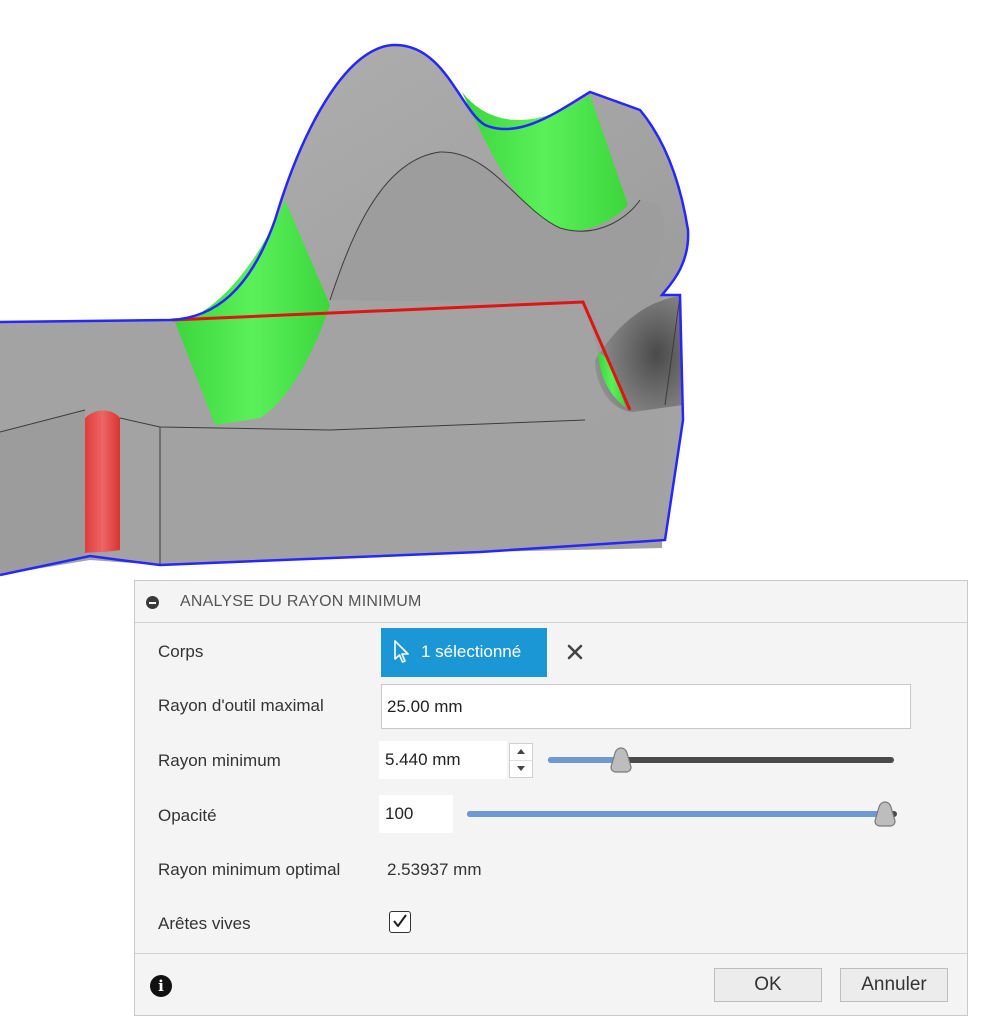  I want to click on opacity-value: 100, so click(399, 813).